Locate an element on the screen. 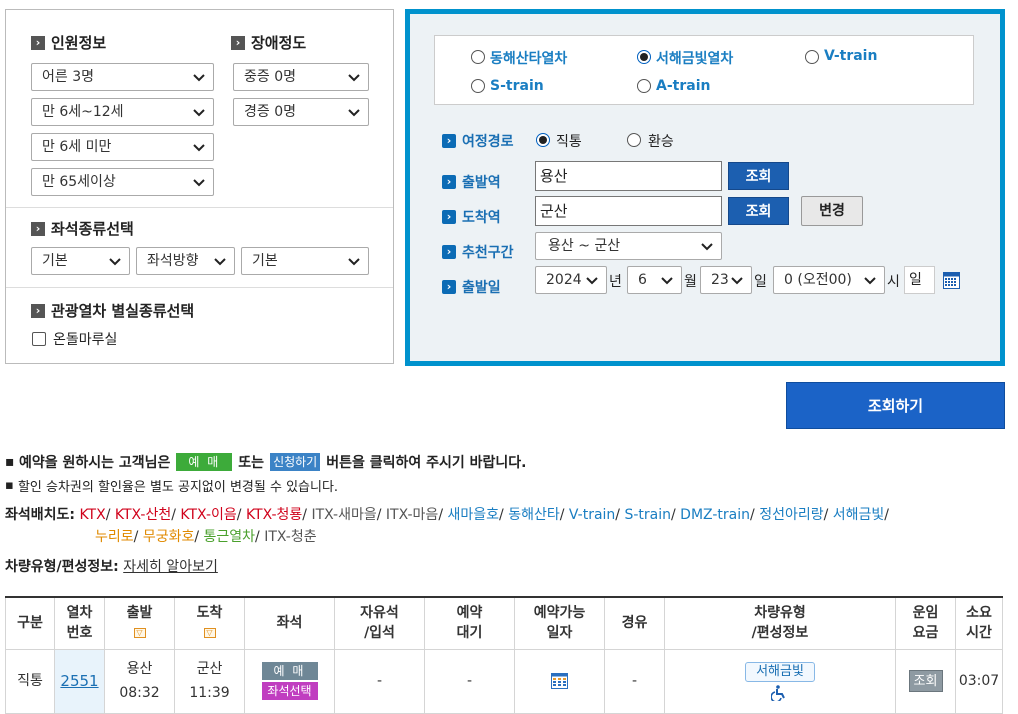 This screenshot has width=1018, height=714. seat-layout-link: 통근열차 is located at coordinates (230, 537).